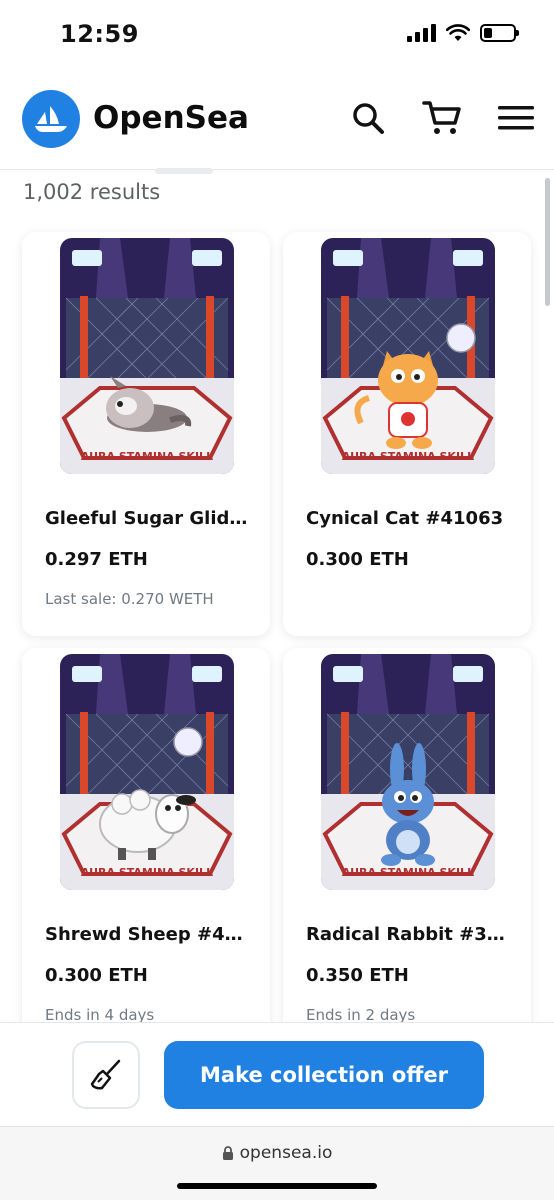 This screenshot has width=554, height=1200. I want to click on url-text: opensea.io, so click(286, 1153).